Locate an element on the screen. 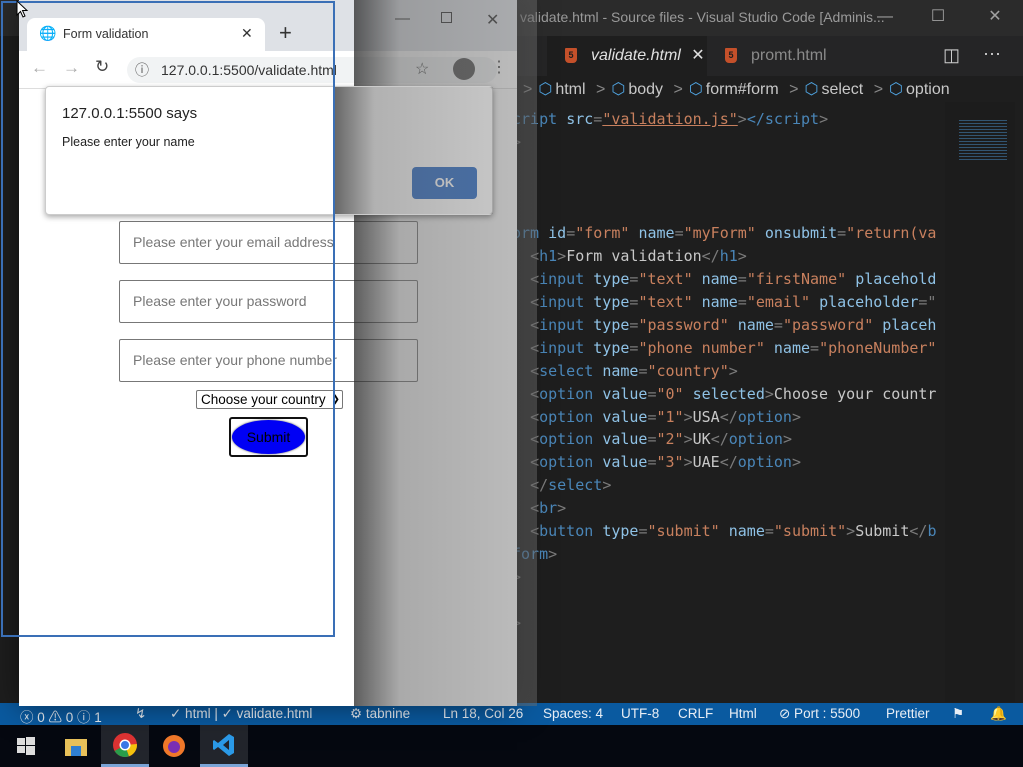 The width and height of the screenshot is (1023, 767). code-token: "password" is located at coordinates (688, 325).